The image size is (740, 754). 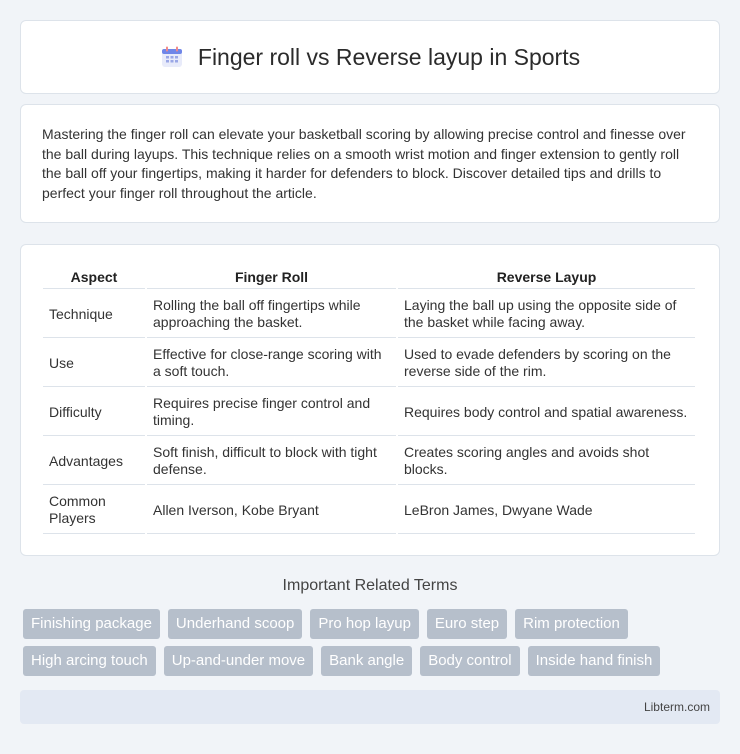 I want to click on tag-pro-hop-layup: Pro hop layup, so click(x=364, y=624).